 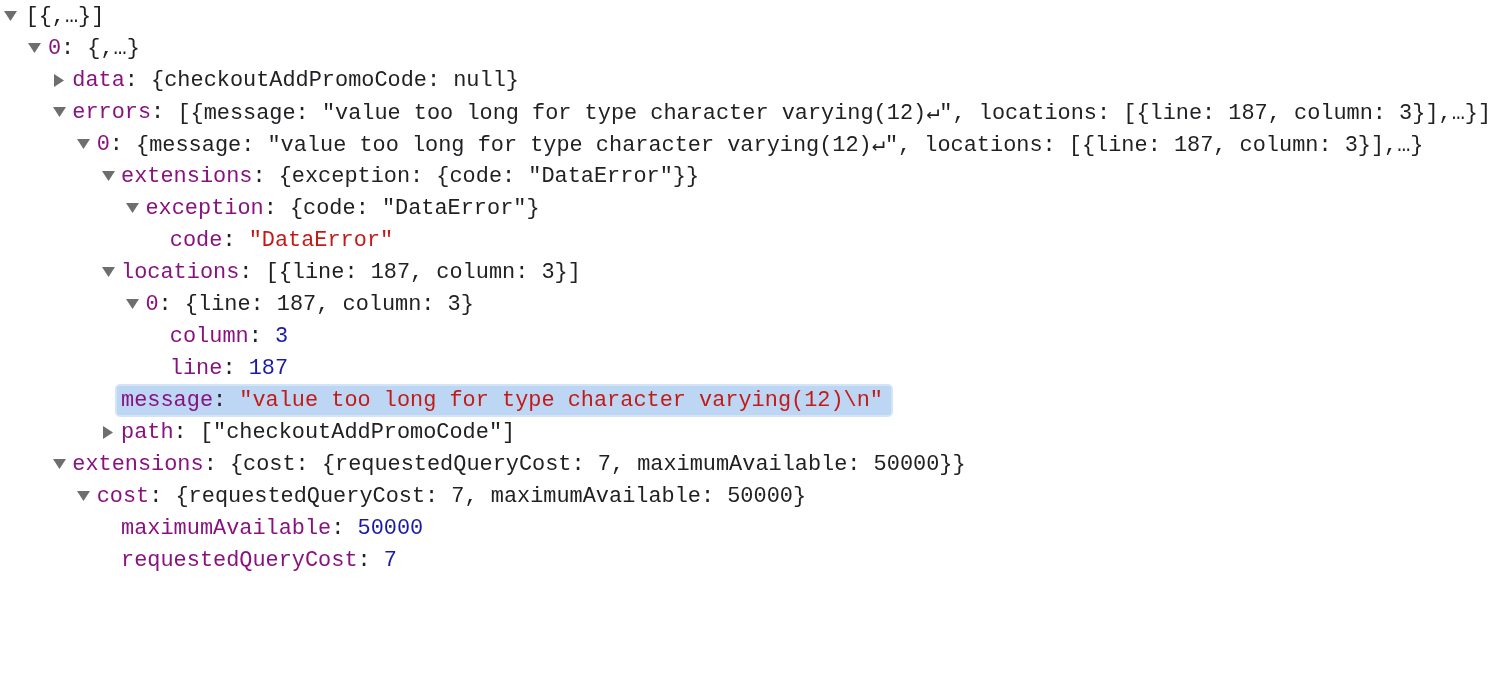 I want to click on value-preview: {checkoutAddPromoCode: null}, so click(x=335, y=80).